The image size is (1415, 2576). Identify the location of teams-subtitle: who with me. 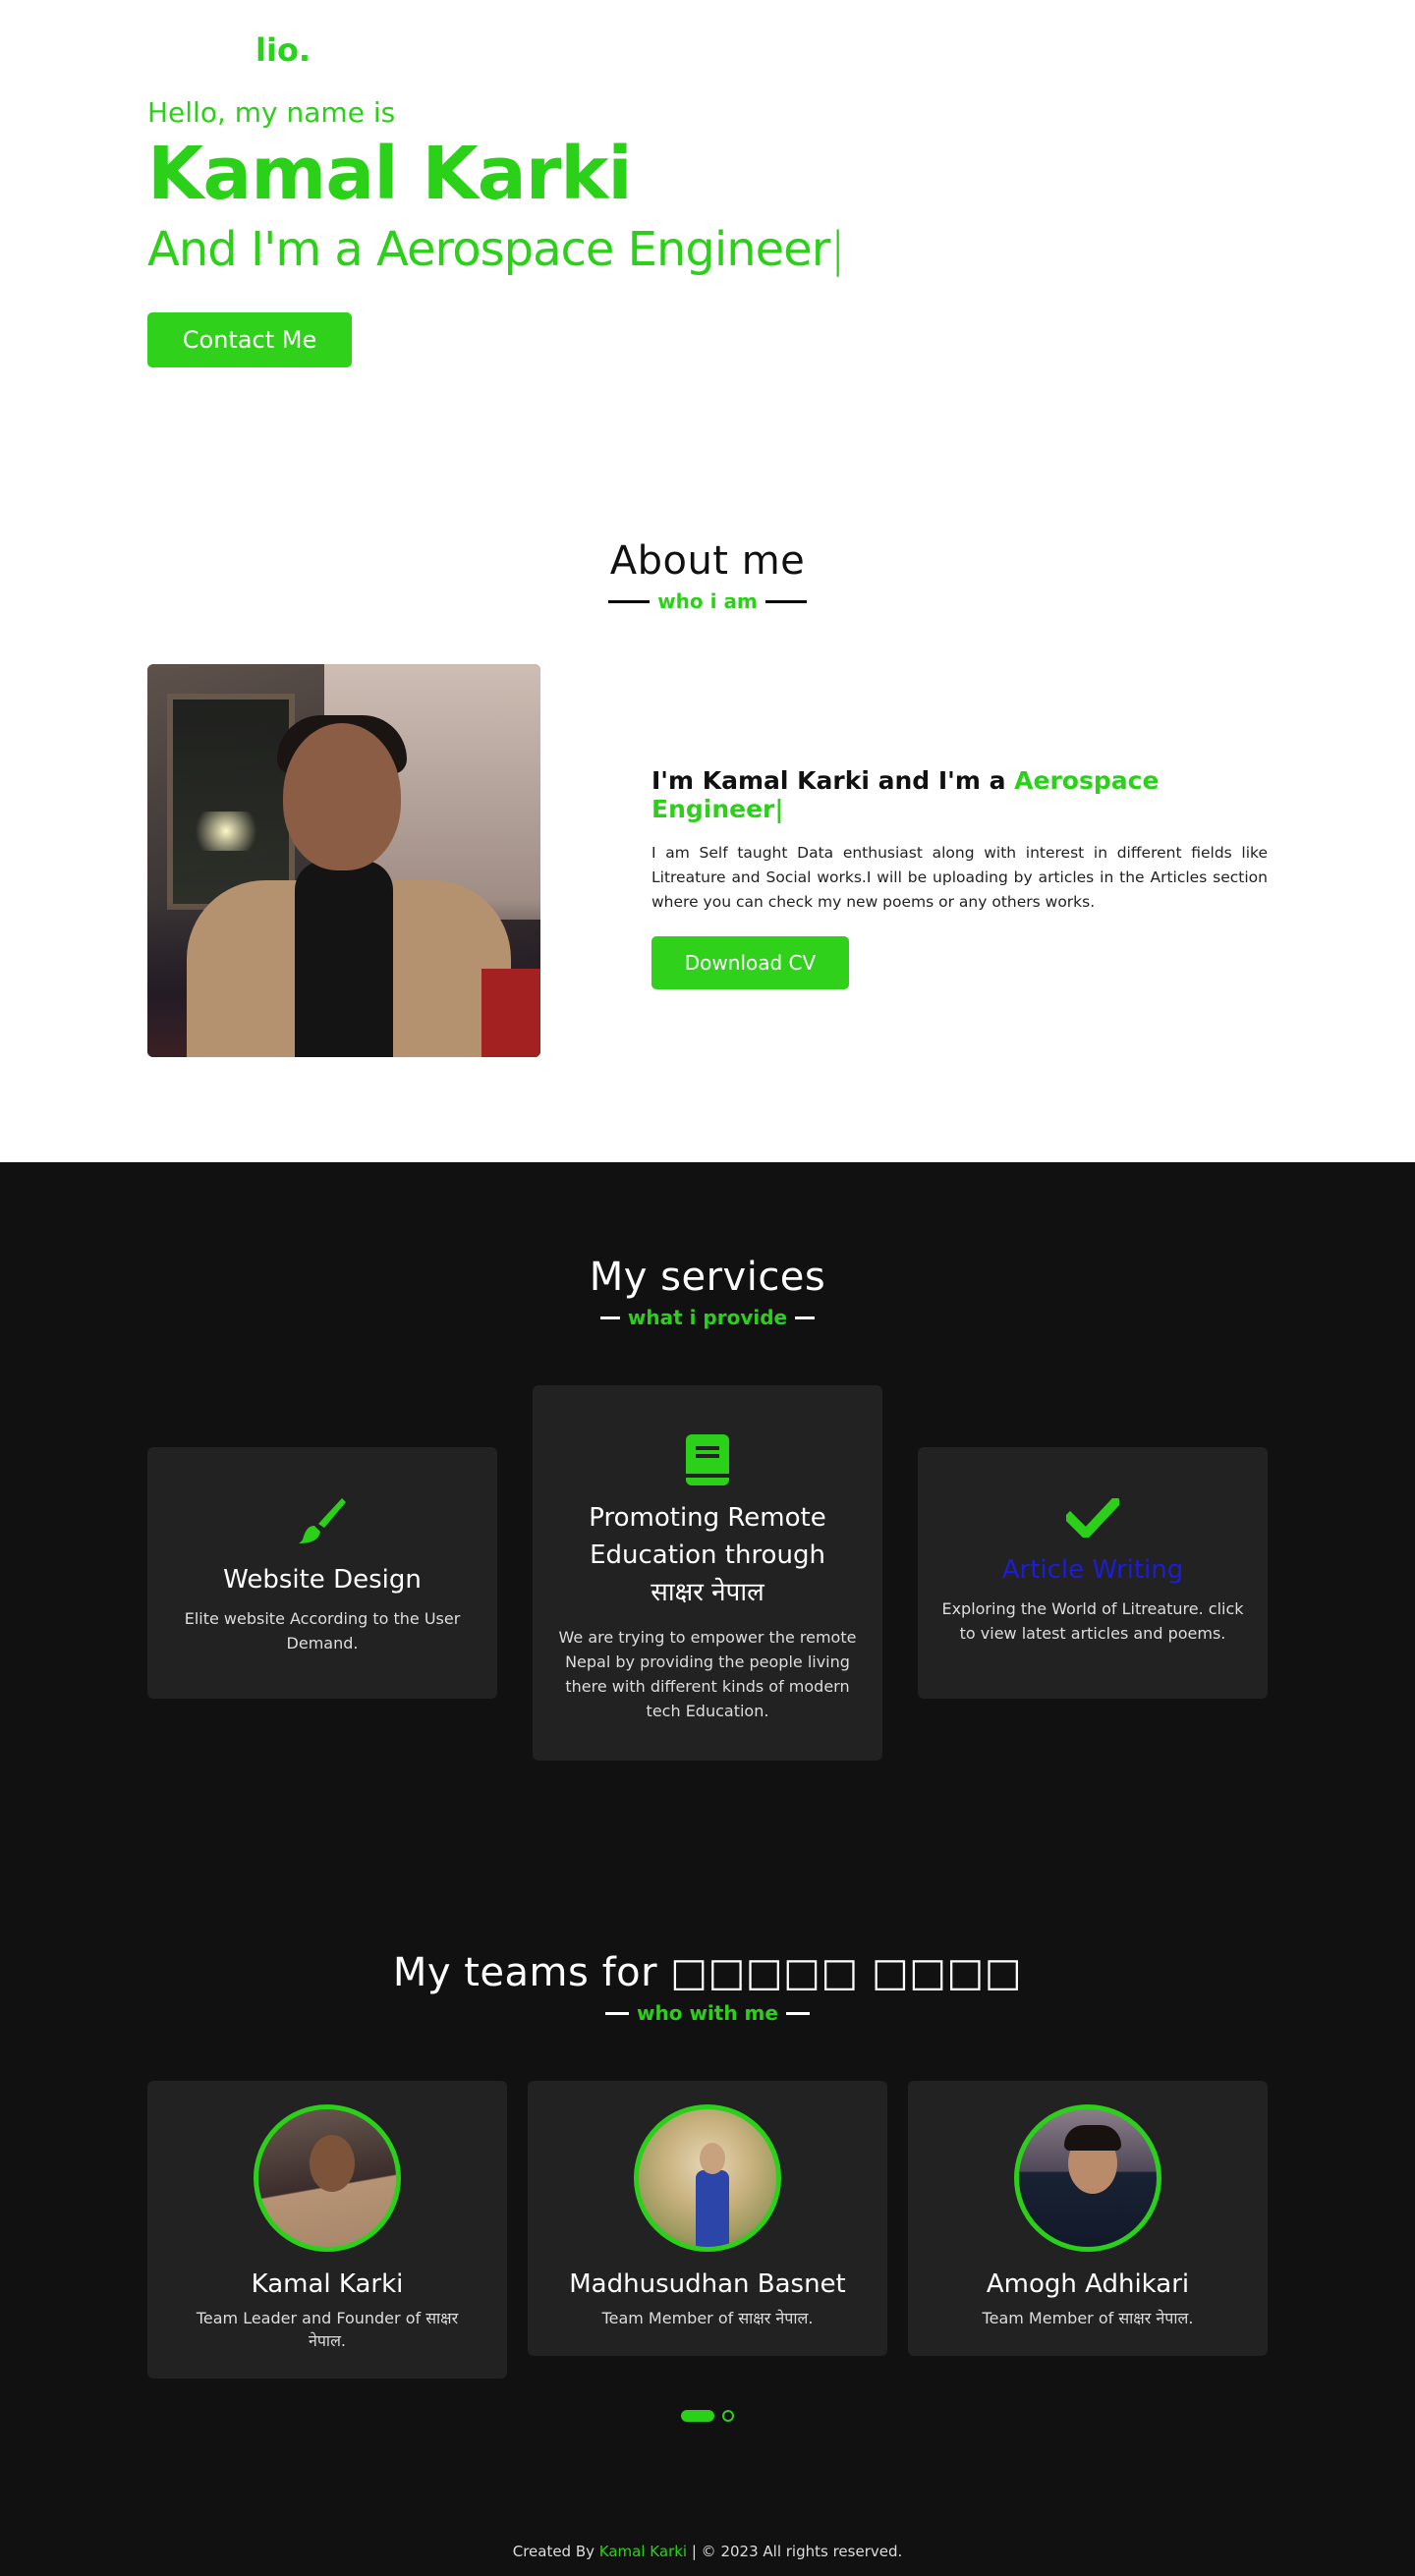
(707, 2013).